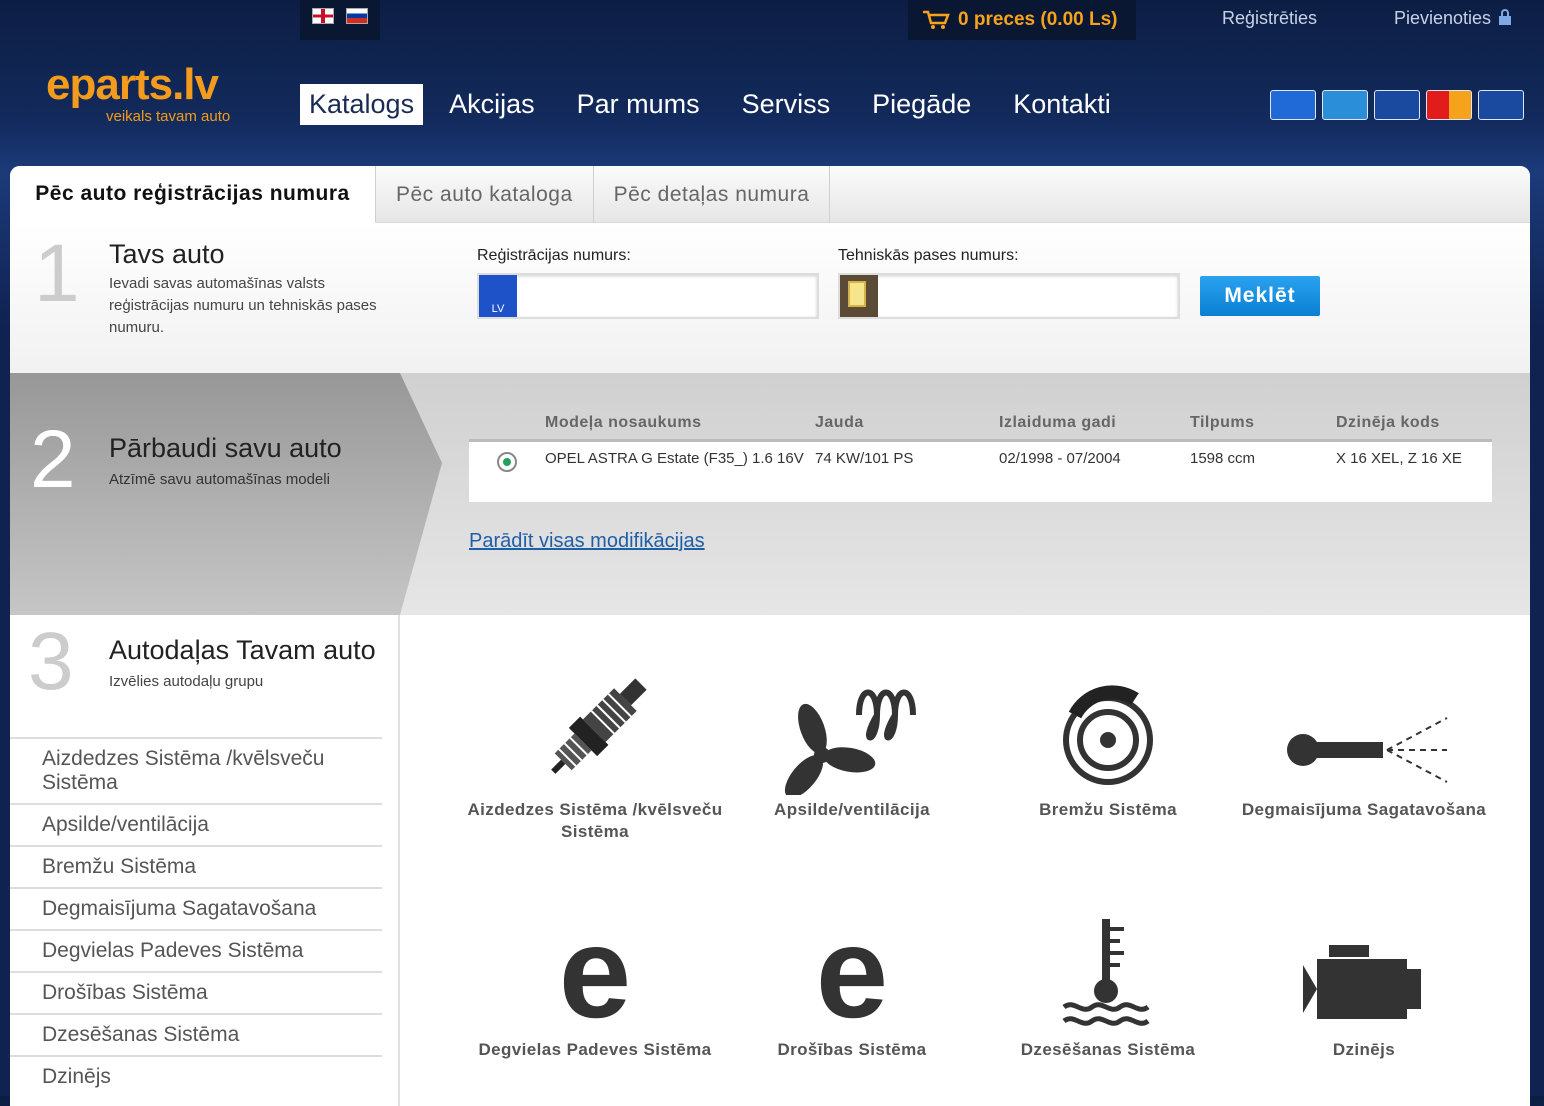  I want to click on registration-label: Reģistrācijas numurs:, so click(554, 255).